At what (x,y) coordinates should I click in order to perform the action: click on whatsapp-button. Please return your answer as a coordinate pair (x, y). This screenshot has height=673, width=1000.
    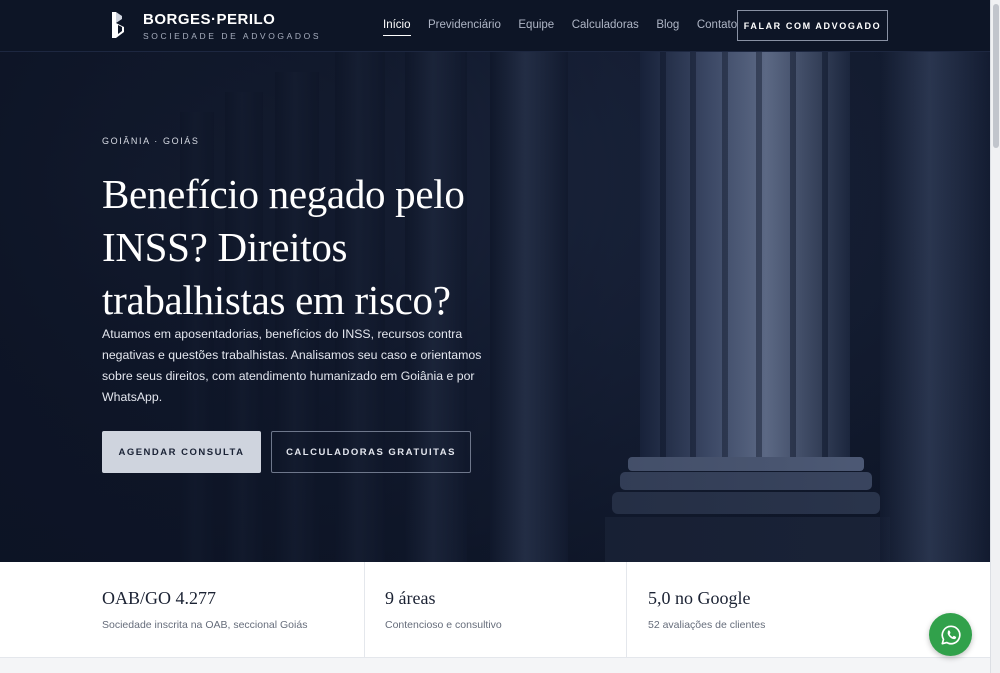
    Looking at the image, I should click on (950, 634).